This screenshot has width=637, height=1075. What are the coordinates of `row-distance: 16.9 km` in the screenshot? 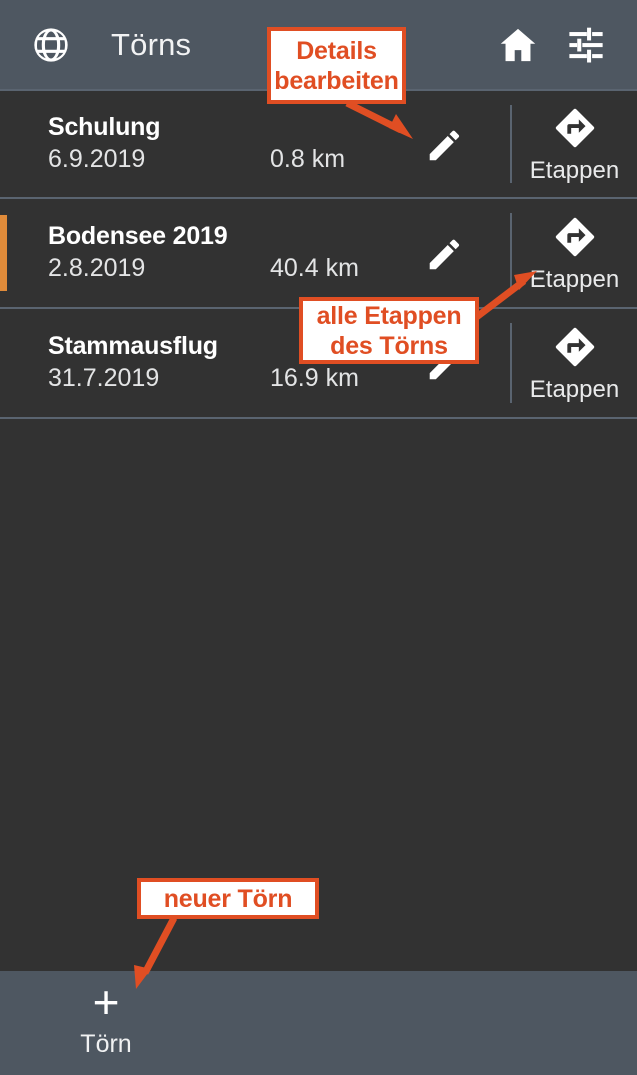 It's located at (314, 378).